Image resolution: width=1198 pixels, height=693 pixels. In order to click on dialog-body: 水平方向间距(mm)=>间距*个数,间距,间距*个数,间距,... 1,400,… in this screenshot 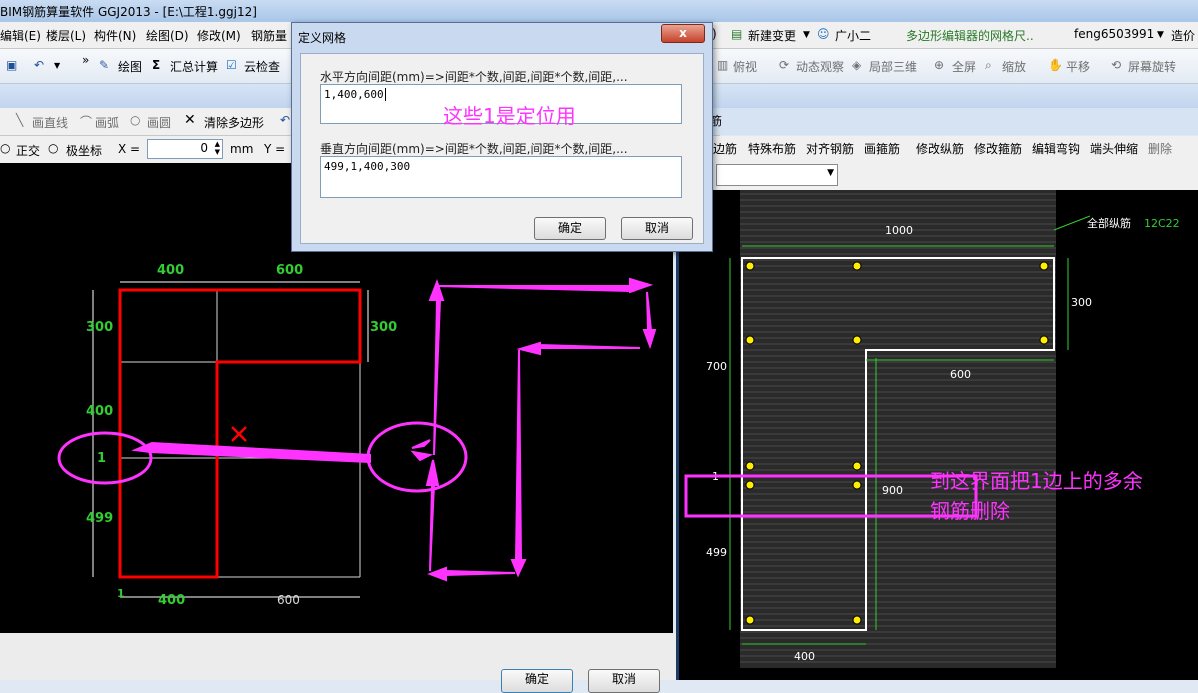, I will do `click(502, 148)`.